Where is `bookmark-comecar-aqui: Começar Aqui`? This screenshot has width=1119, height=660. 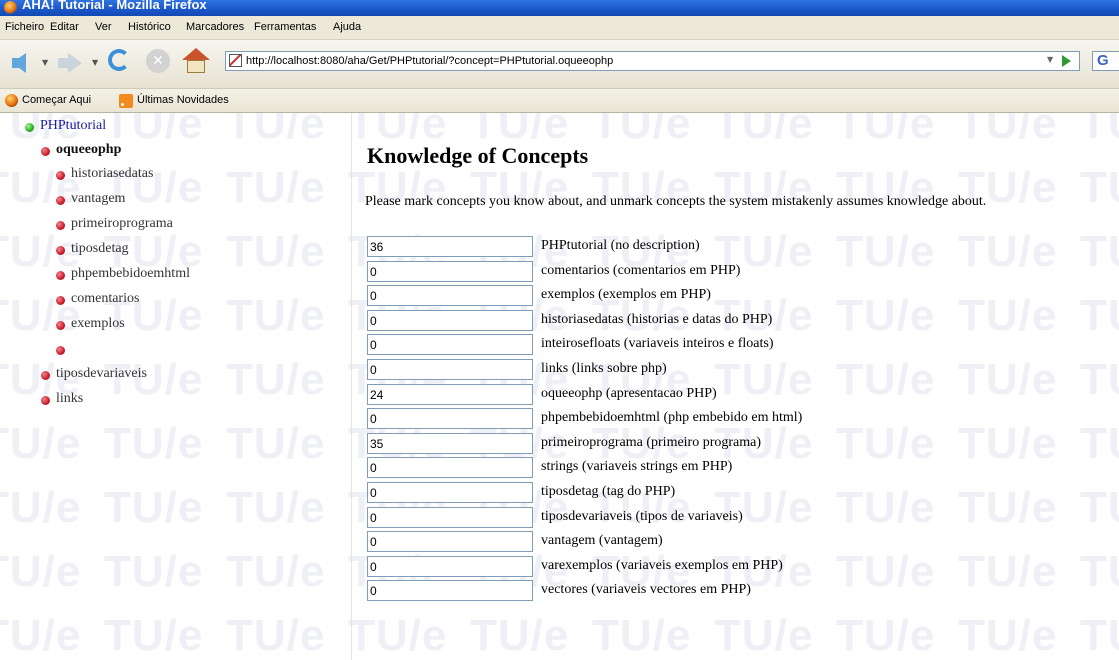 bookmark-comecar-aqui: Começar Aqui is located at coordinates (56, 100).